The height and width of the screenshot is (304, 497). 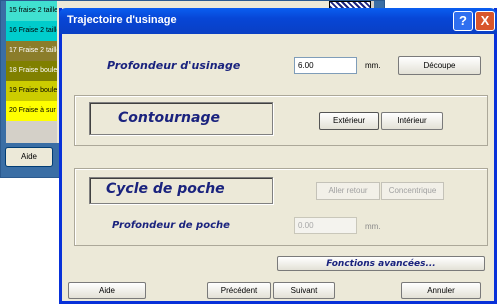 What do you see at coordinates (439, 65) in the screenshot?
I see `decoupe-button: Découpe` at bounding box center [439, 65].